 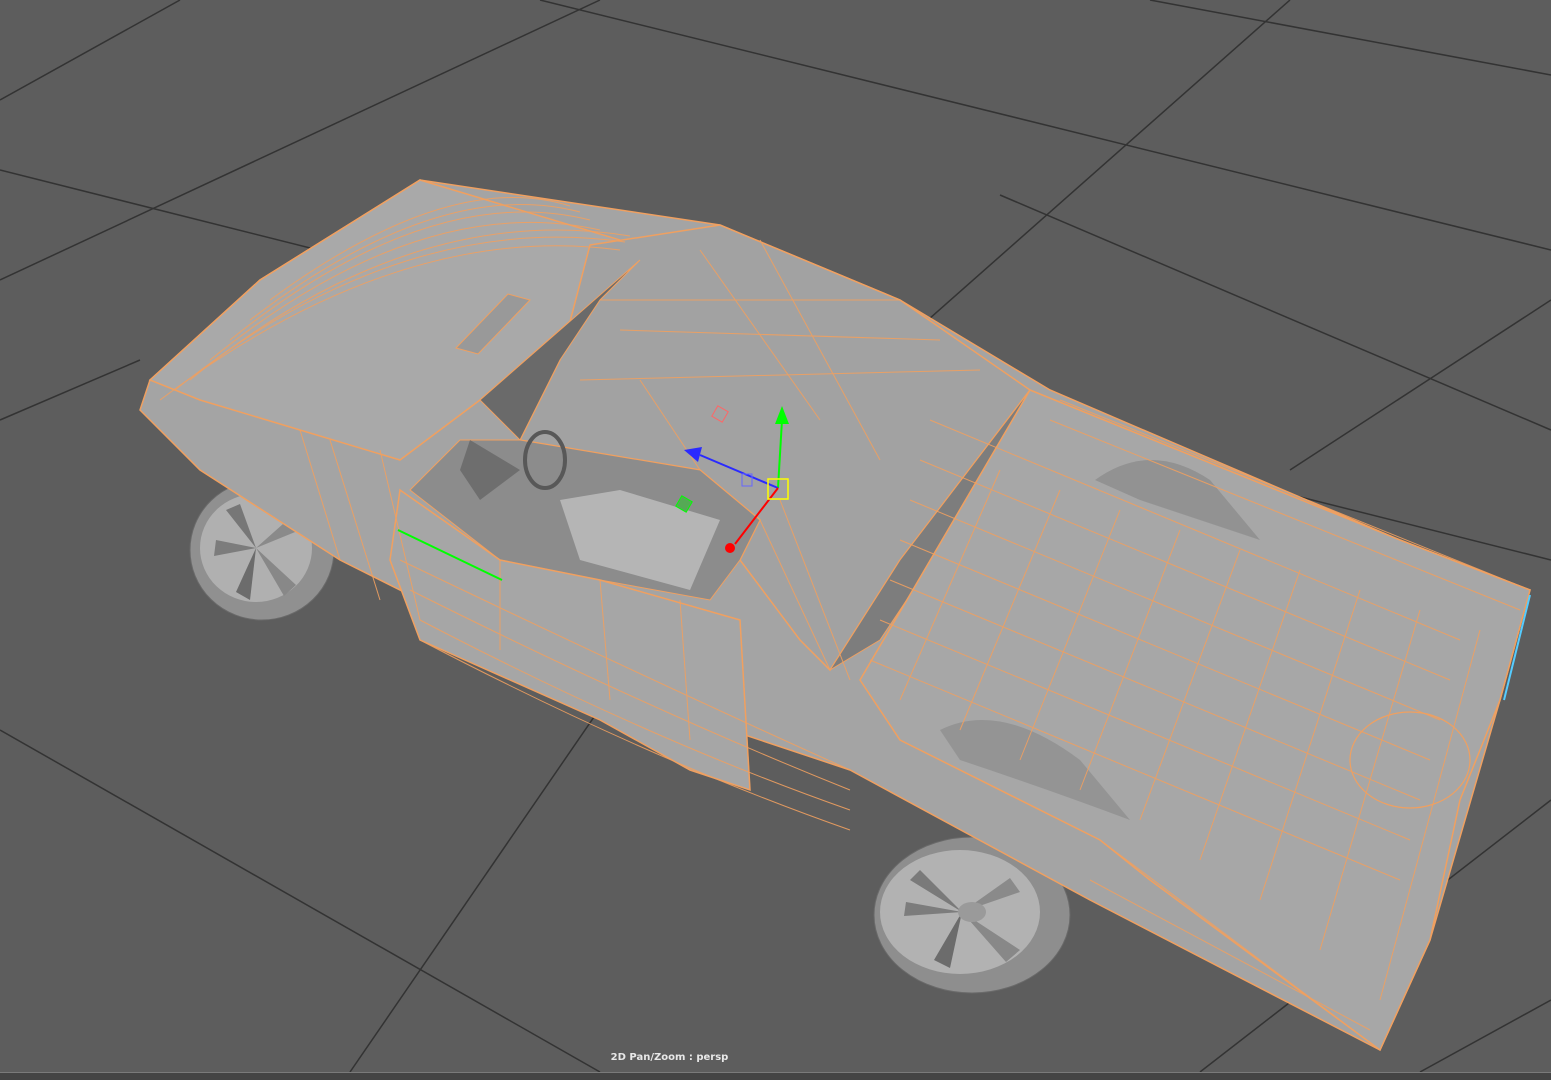 I want to click on viewport-bottom-bar, so click(x=775, y=1076).